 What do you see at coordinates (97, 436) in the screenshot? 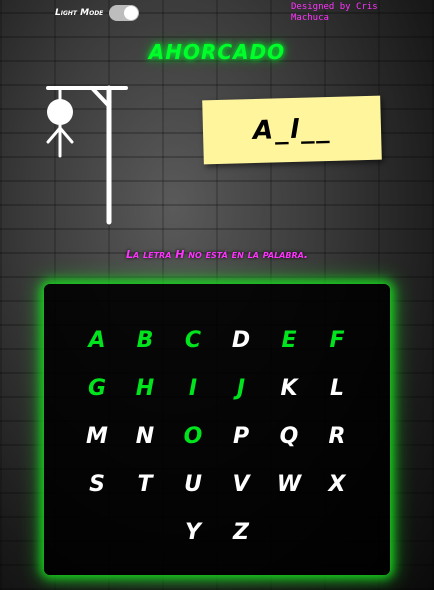
I see `letter-key-m: M` at bounding box center [97, 436].